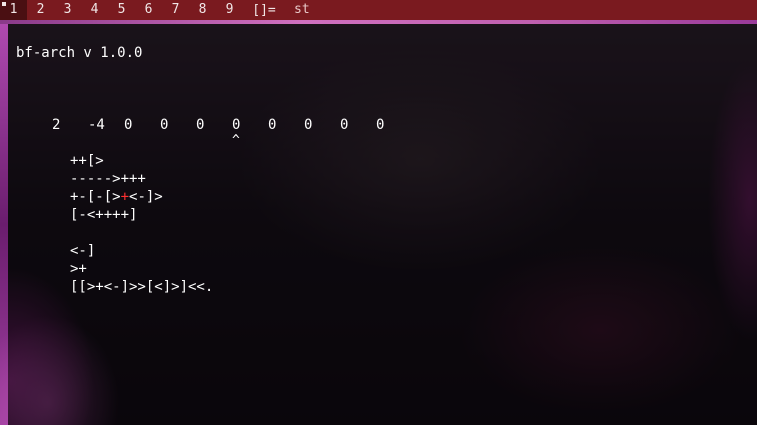 The width and height of the screenshot is (757, 425). Describe the element at coordinates (175, 10) in the screenshot. I see `tag-7: 7` at that location.